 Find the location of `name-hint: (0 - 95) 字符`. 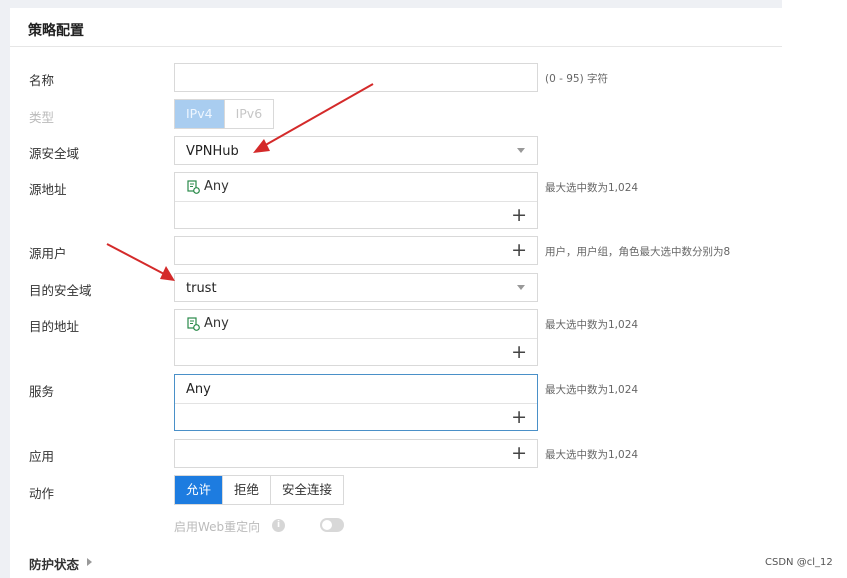

name-hint: (0 - 95) 字符 is located at coordinates (577, 79).